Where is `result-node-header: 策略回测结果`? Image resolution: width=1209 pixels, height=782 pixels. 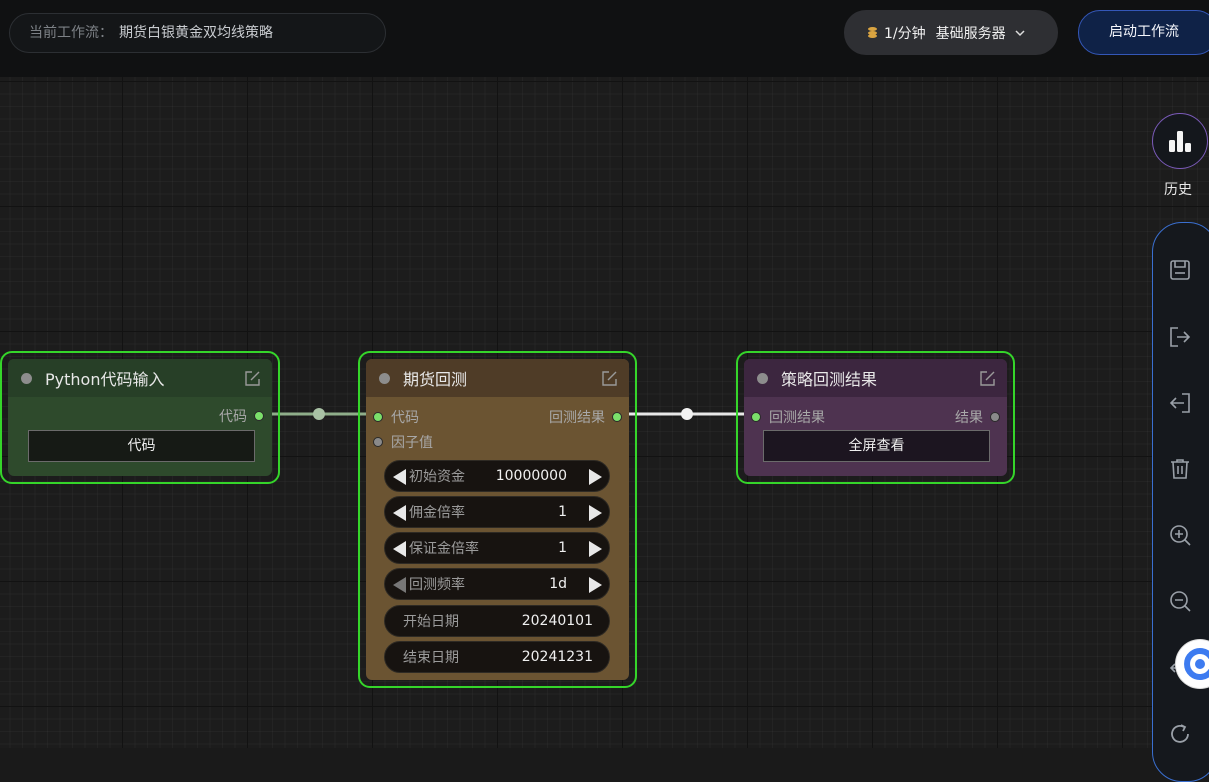 result-node-header: 策略回测结果 is located at coordinates (875, 378).